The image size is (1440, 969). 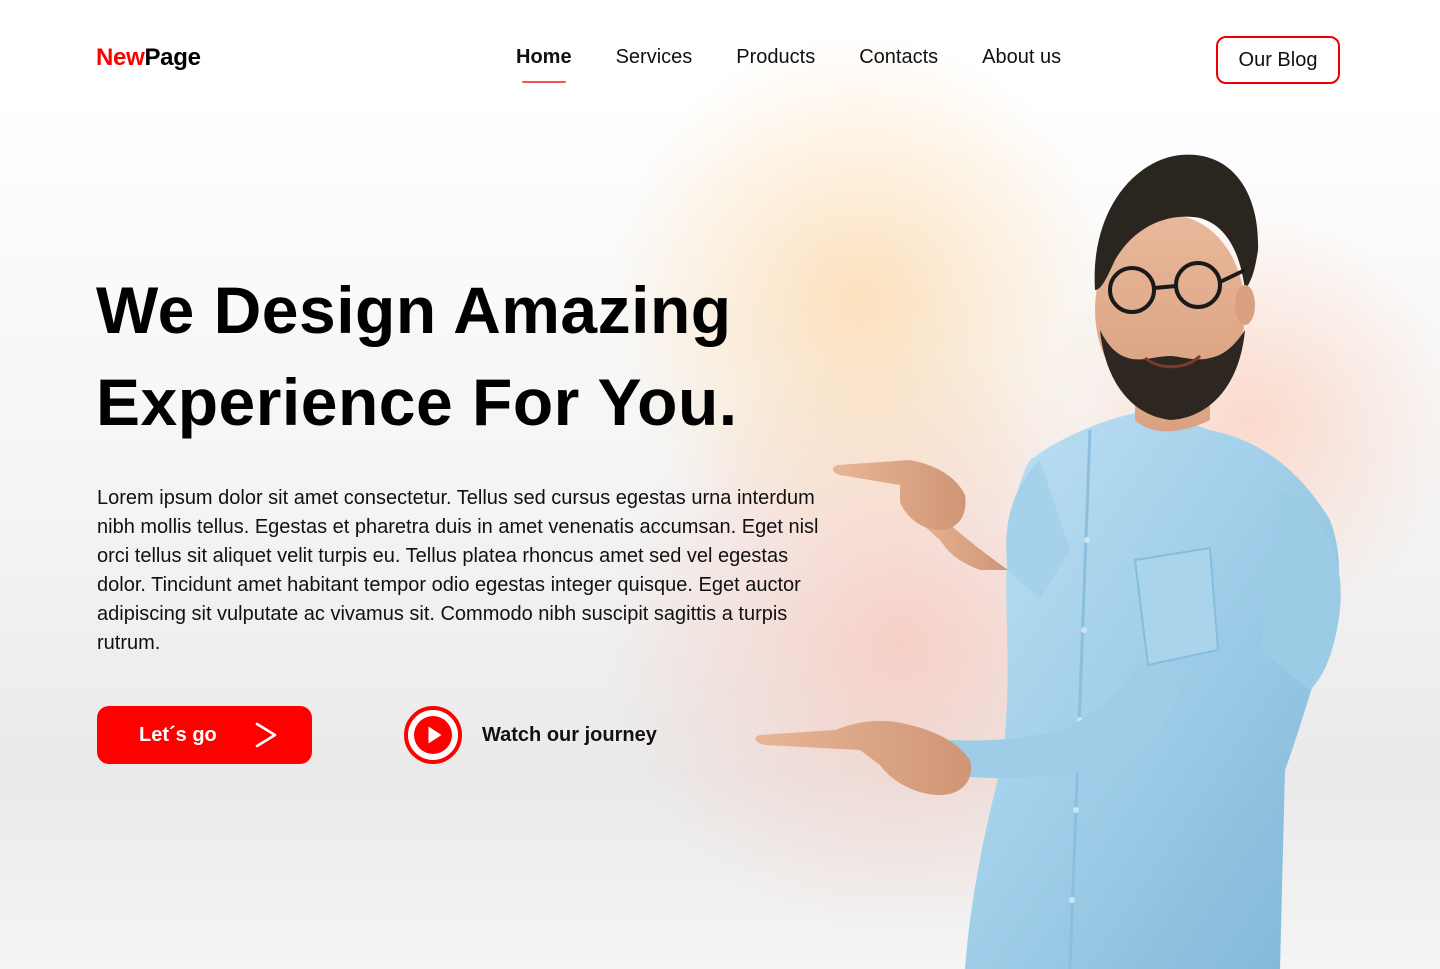 I want to click on logo-part-page: Page, so click(x=172, y=57).